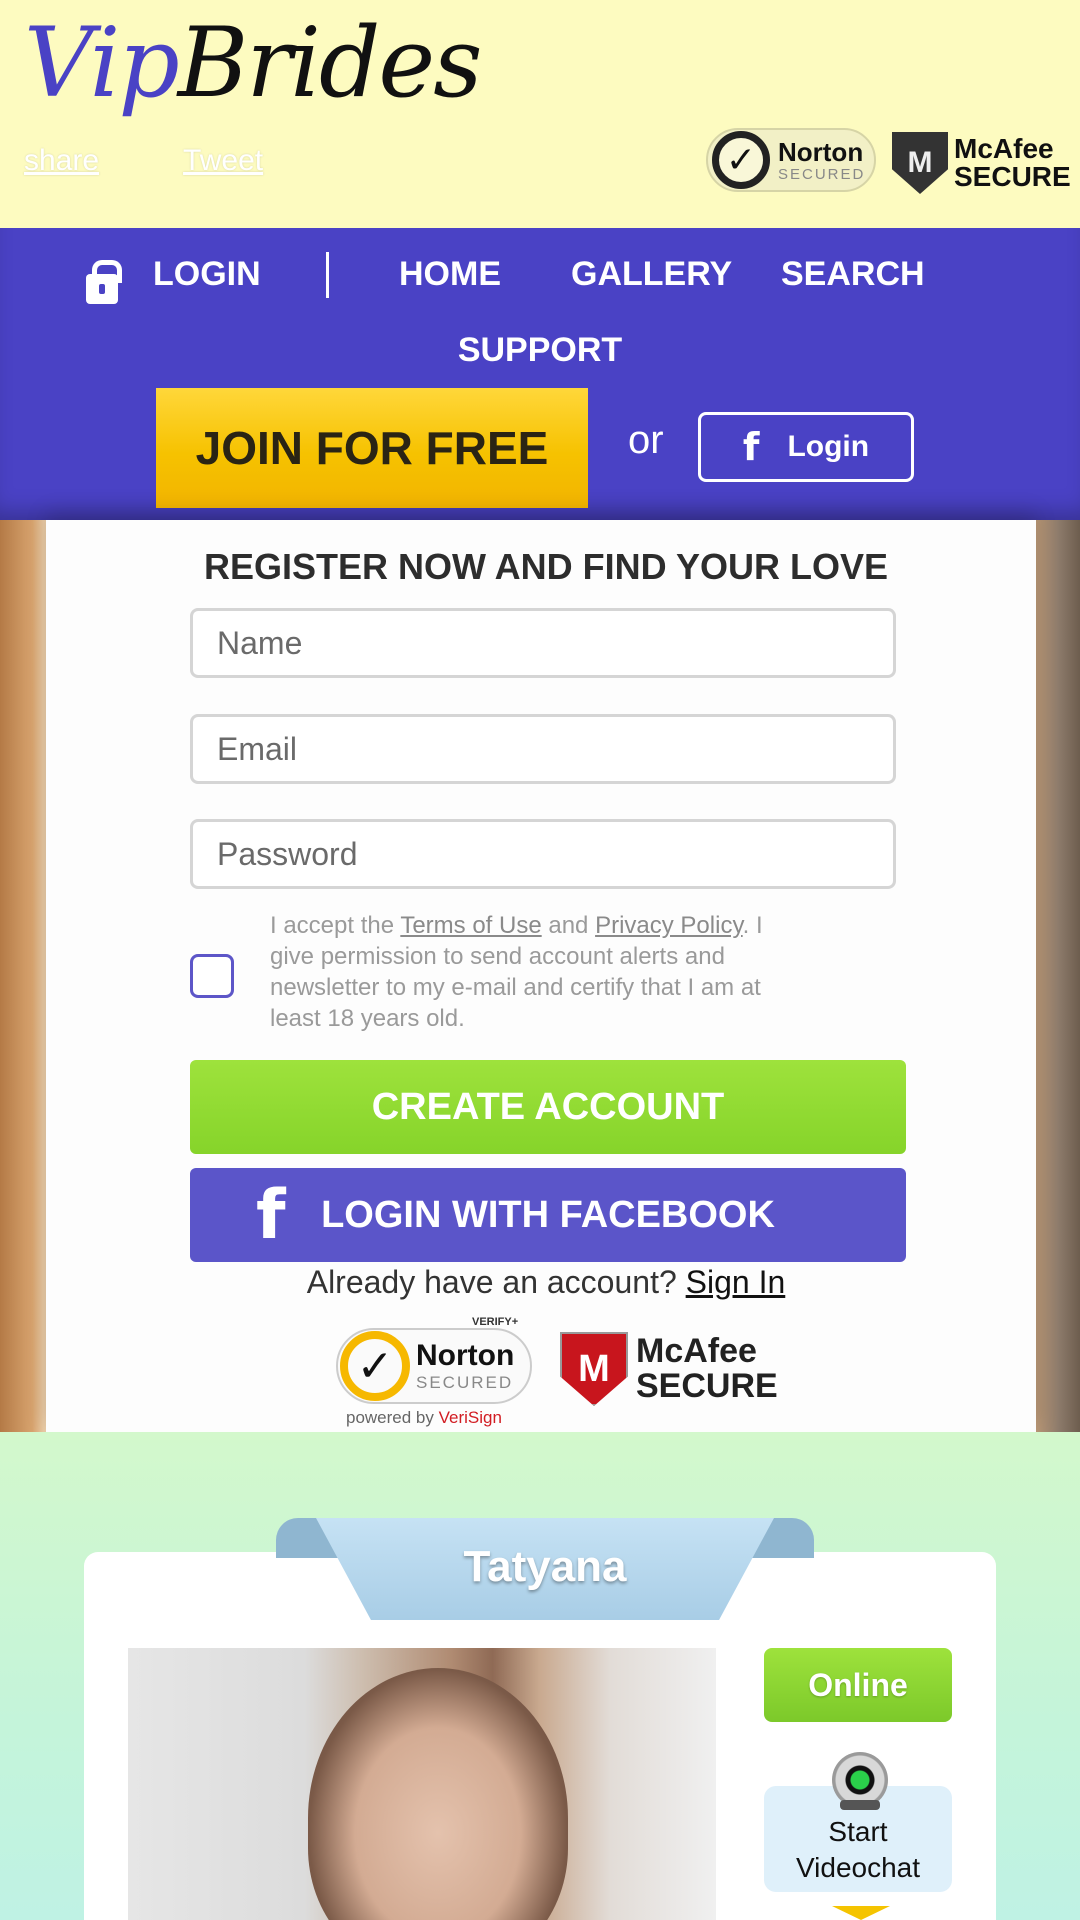  What do you see at coordinates (828, 446) in the screenshot?
I see `facebook-login-label: Login` at bounding box center [828, 446].